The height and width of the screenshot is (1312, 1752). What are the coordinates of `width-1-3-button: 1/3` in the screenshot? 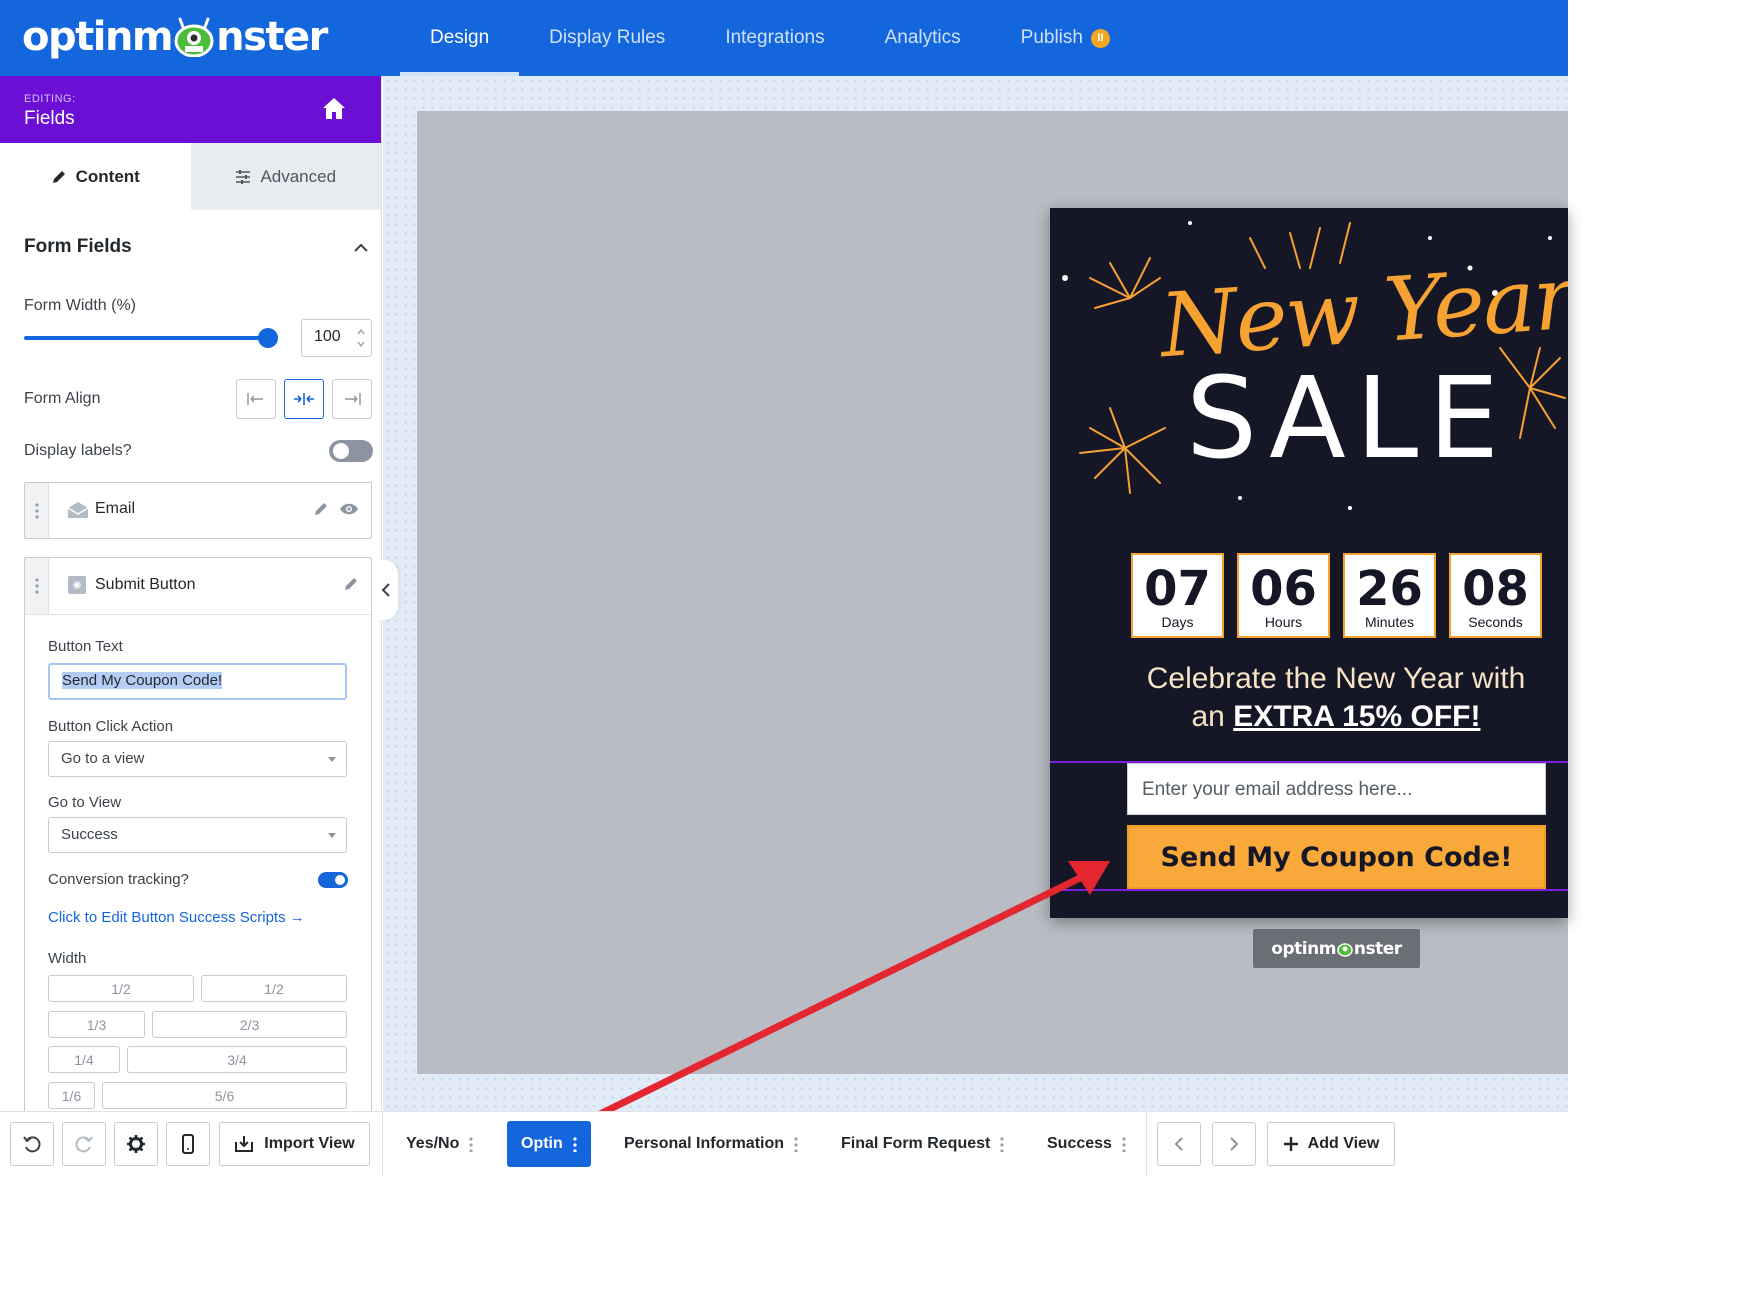 It's located at (96, 1024).